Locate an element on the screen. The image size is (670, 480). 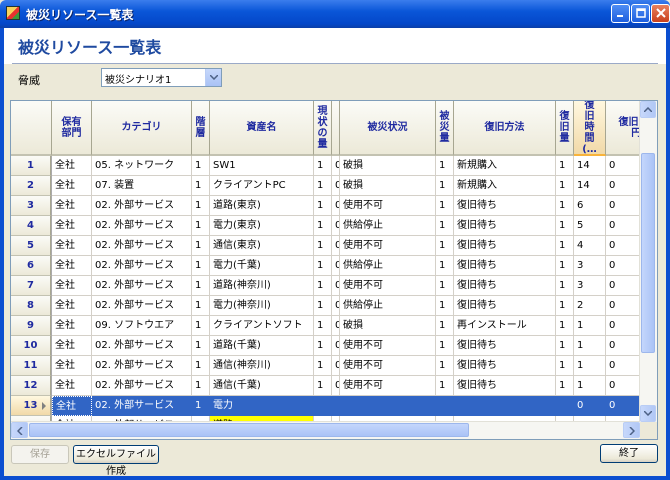
vertical-scroll-thumb is located at coordinates (648, 253).